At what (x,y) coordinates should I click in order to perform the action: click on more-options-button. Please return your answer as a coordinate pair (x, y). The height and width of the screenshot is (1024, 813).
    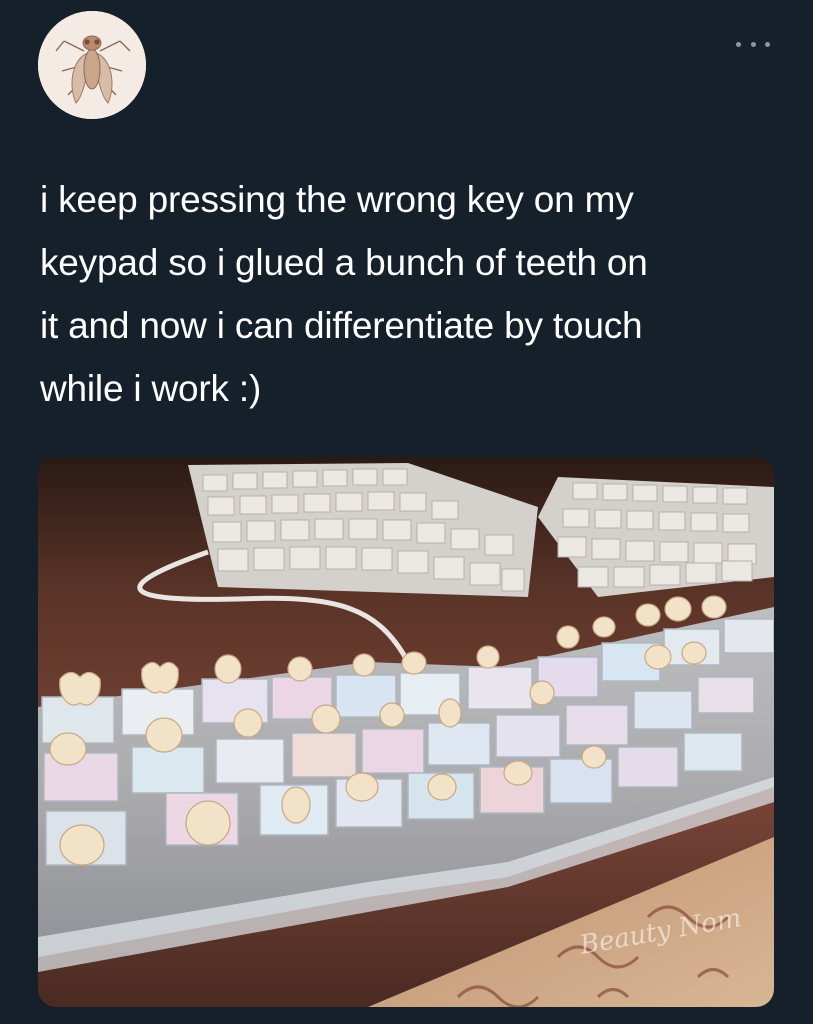
    Looking at the image, I should click on (753, 44).